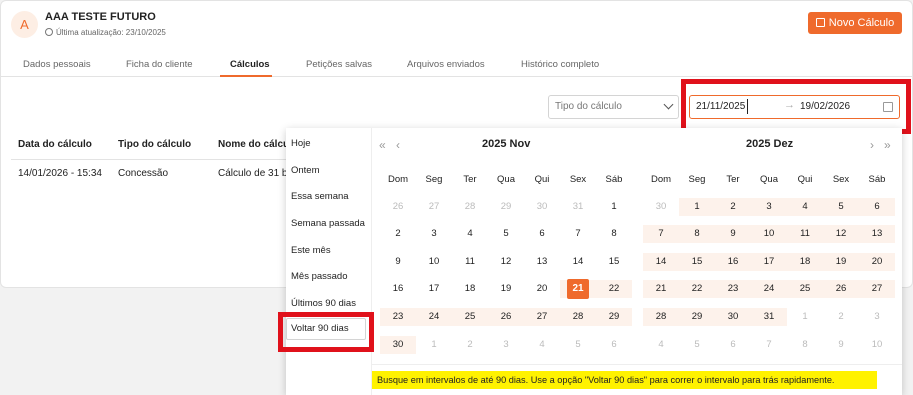 The image size is (913, 395). Describe the element at coordinates (57, 64) in the screenshot. I see `tab-dados-pessoais: Dados pessoais` at that location.